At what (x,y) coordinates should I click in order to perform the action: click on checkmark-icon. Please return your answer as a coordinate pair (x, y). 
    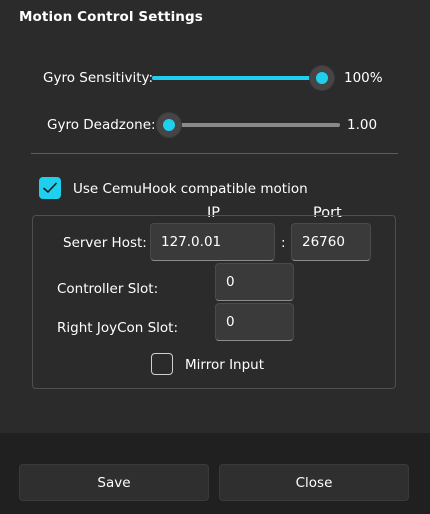
    Looking at the image, I should click on (50, 187).